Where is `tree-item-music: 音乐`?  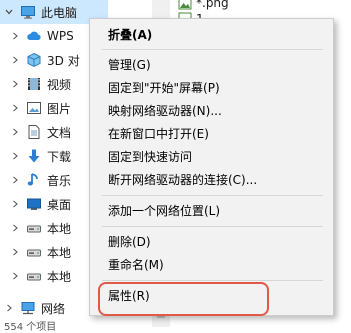 tree-item-music: 音乐 is located at coordinates (40, 180).